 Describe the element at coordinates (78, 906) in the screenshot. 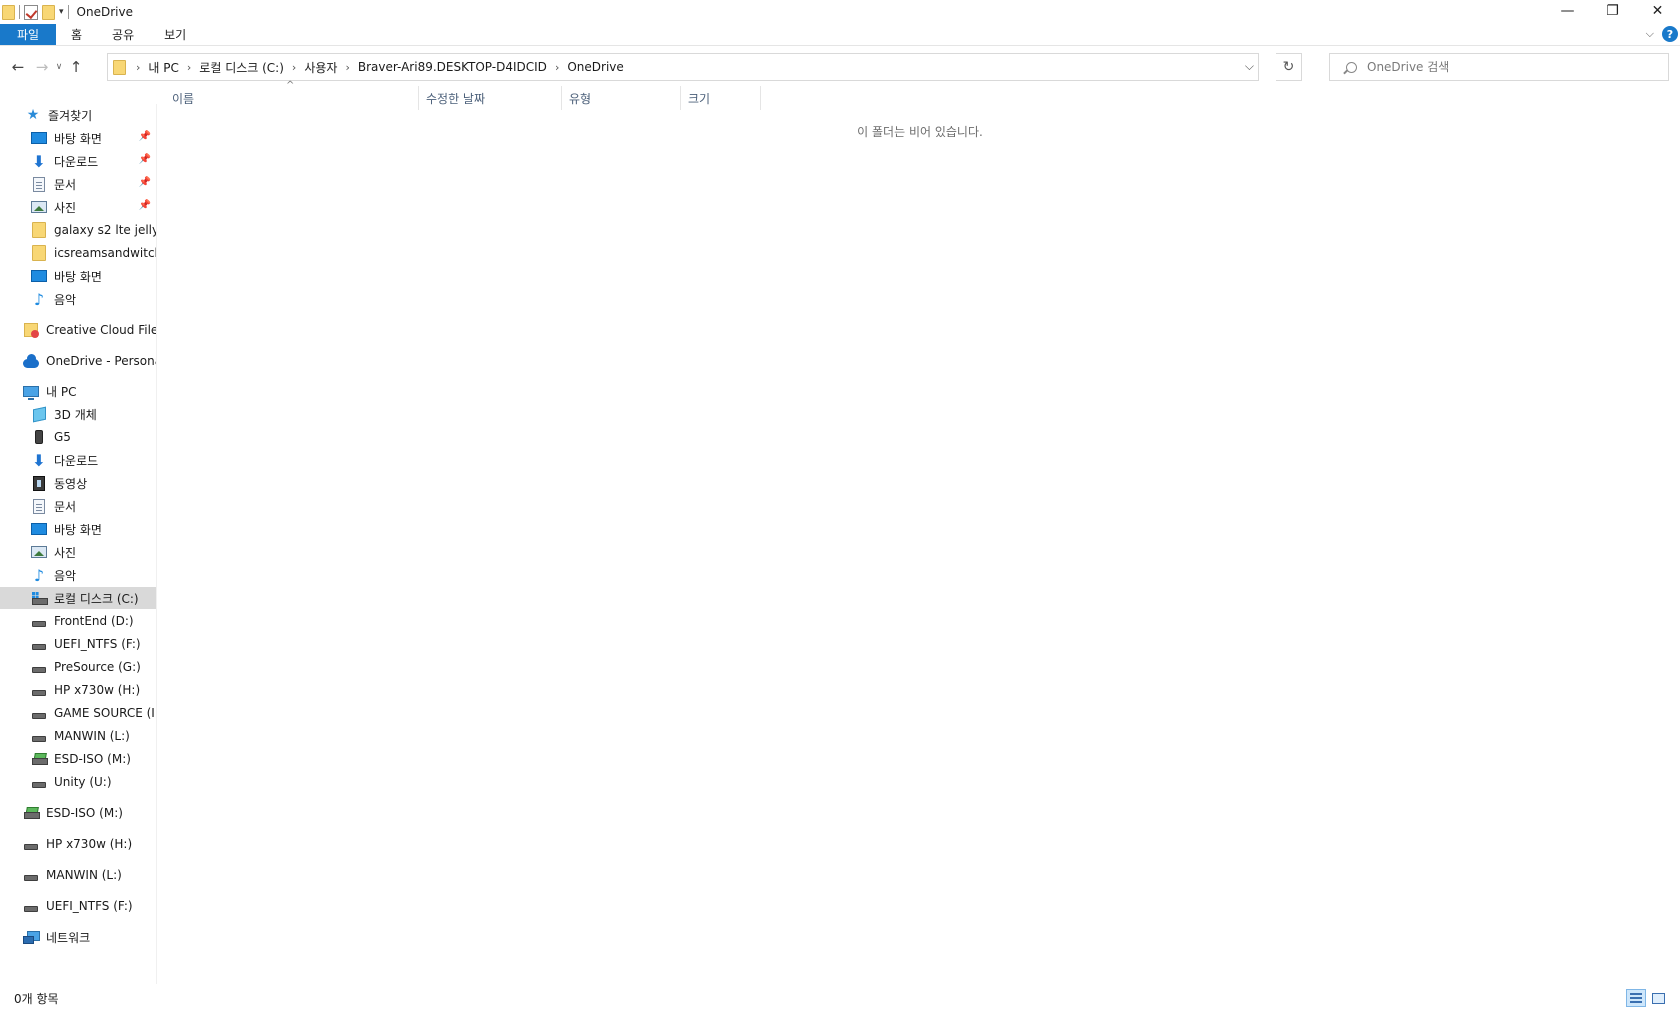

I see `sidebar-item-removable-f: UEFI_NTFS (F:)` at that location.